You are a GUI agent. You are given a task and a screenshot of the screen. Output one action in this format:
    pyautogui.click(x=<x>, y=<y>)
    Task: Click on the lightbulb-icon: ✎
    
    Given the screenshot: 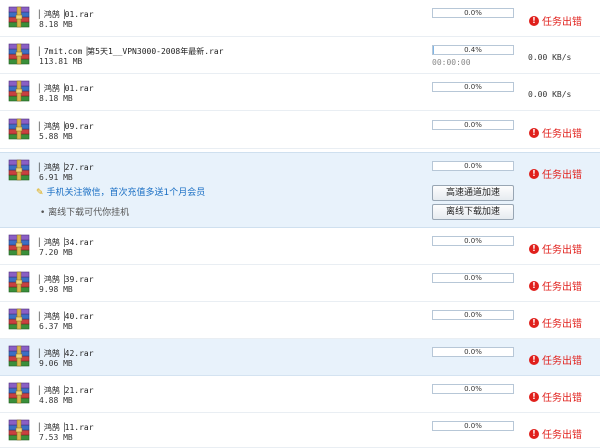 What is the action you would take?
    pyautogui.click(x=40, y=193)
    